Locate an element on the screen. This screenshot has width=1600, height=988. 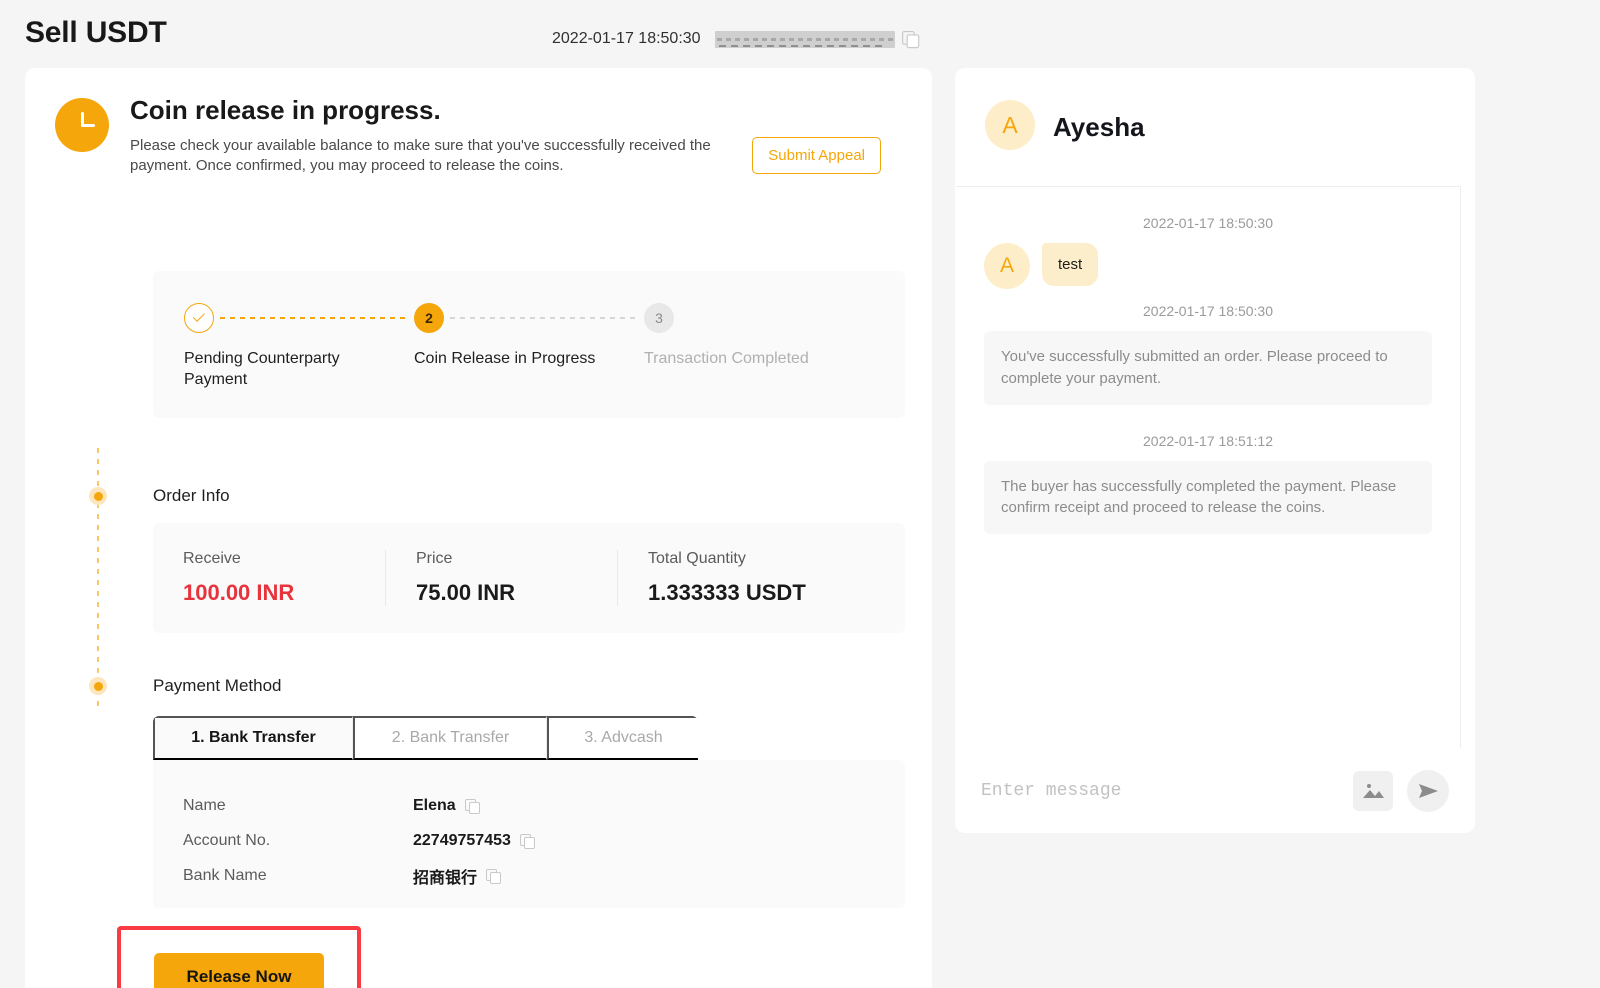
payment-detail-value-name: Elena is located at coordinates (446, 805).